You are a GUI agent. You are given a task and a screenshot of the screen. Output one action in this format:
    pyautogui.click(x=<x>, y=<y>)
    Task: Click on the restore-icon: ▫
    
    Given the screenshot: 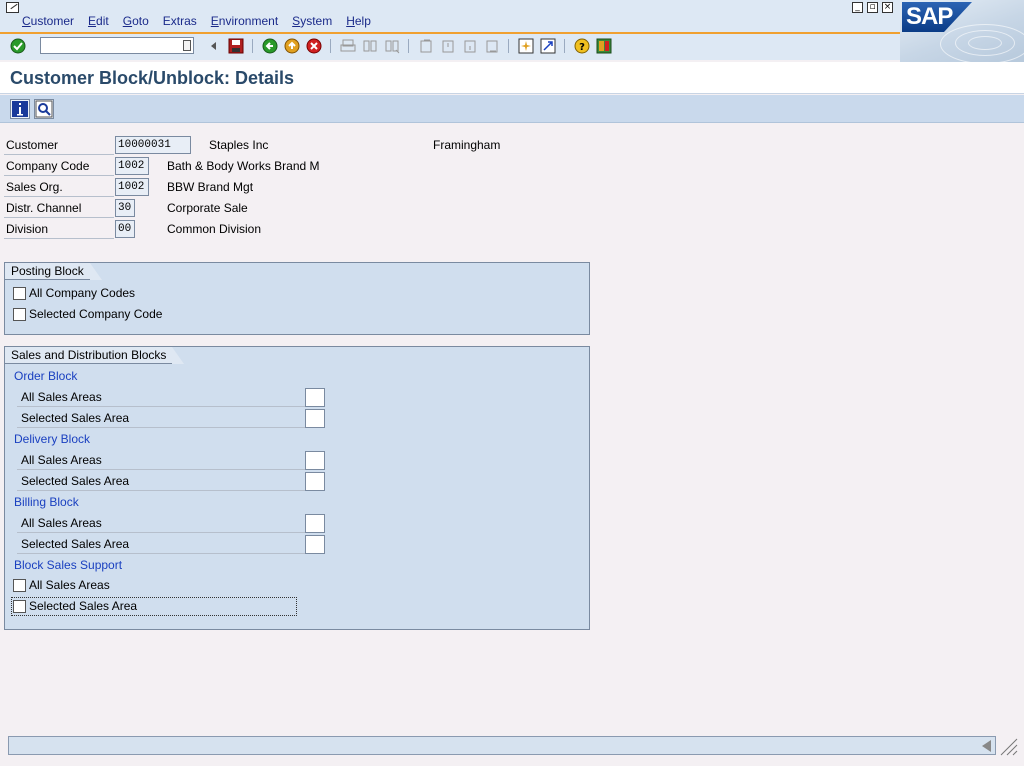 What is the action you would take?
    pyautogui.click(x=872, y=7)
    